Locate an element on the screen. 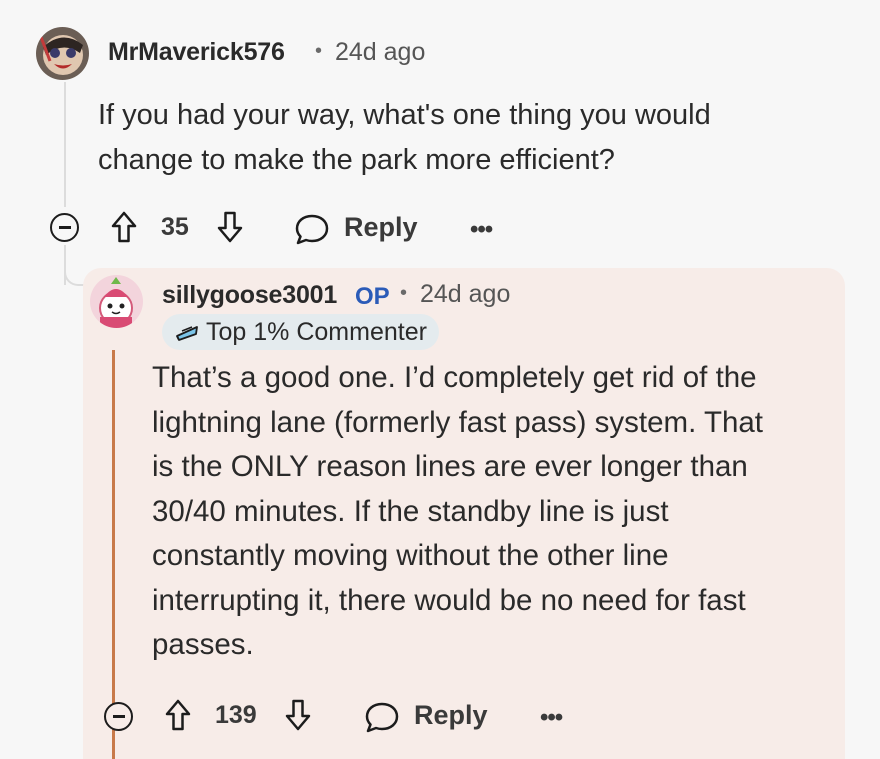 This screenshot has width=880, height=759. vote-count: 139 is located at coordinates (236, 715).